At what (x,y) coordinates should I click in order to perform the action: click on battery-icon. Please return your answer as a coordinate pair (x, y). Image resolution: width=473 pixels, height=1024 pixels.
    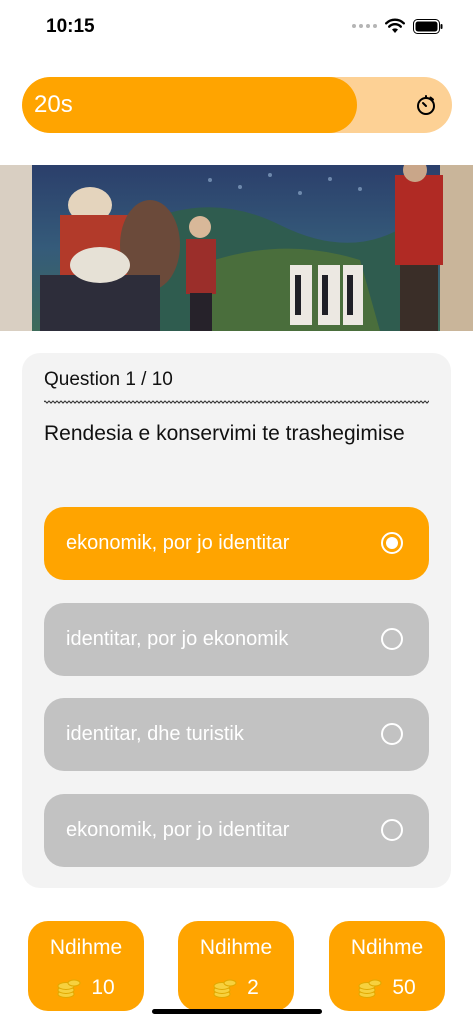
    Looking at the image, I should click on (428, 26).